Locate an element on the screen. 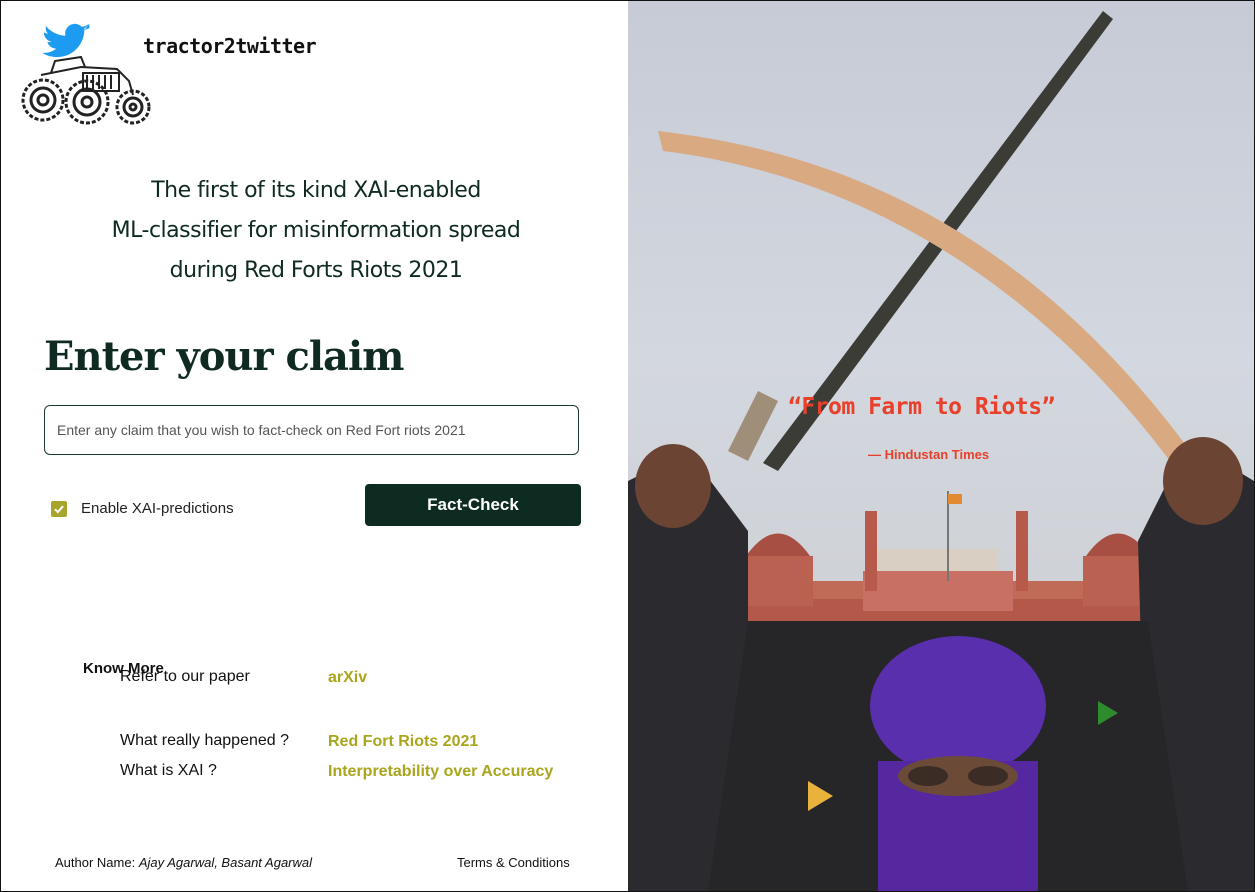 The image size is (1255, 892). terms-link: Terms & Conditions is located at coordinates (513, 862).